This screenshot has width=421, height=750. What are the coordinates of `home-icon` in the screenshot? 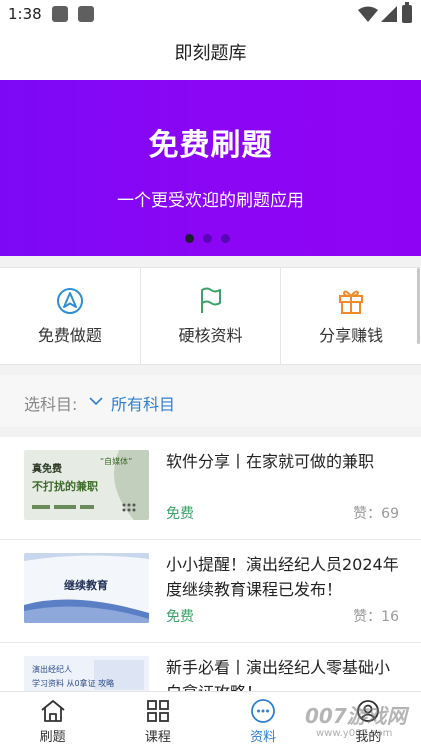 It's located at (53, 711).